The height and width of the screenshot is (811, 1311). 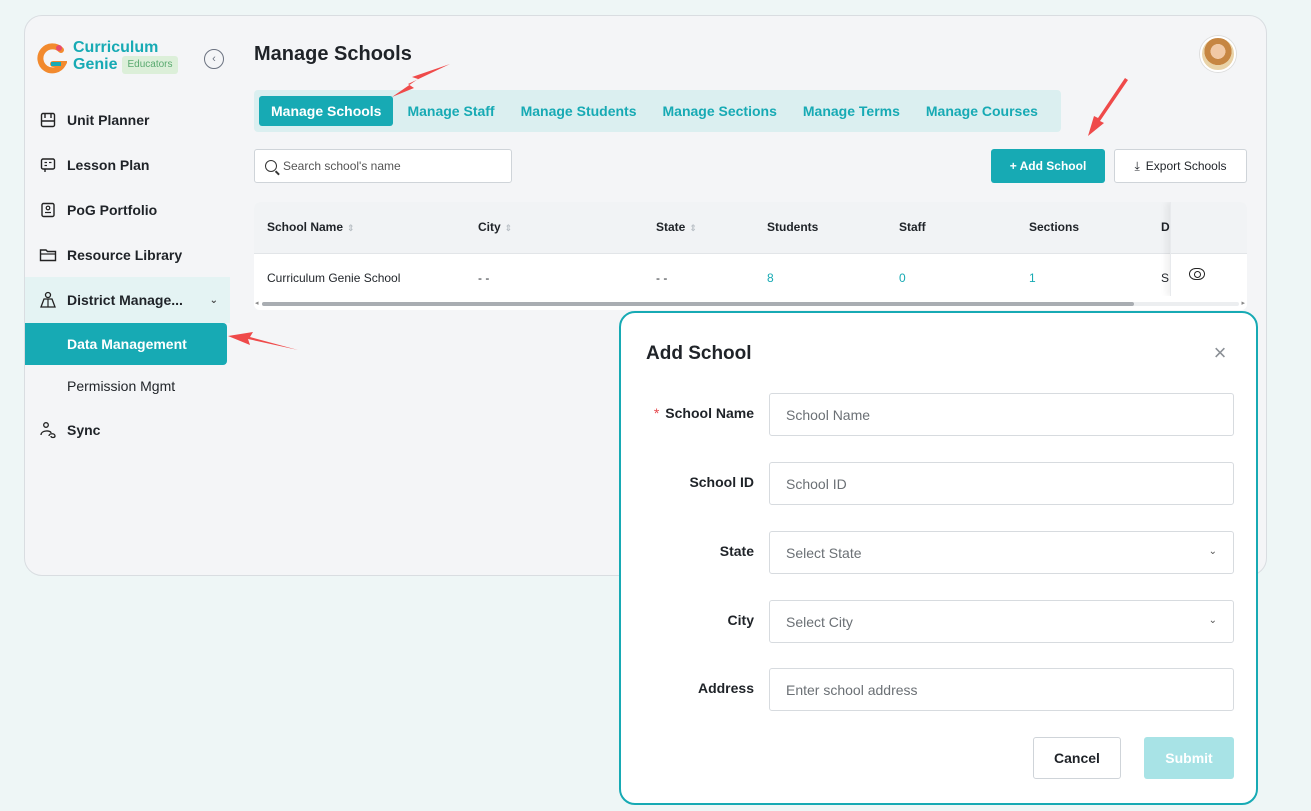 I want to click on school-id-row: School ID, so click(x=938, y=484).